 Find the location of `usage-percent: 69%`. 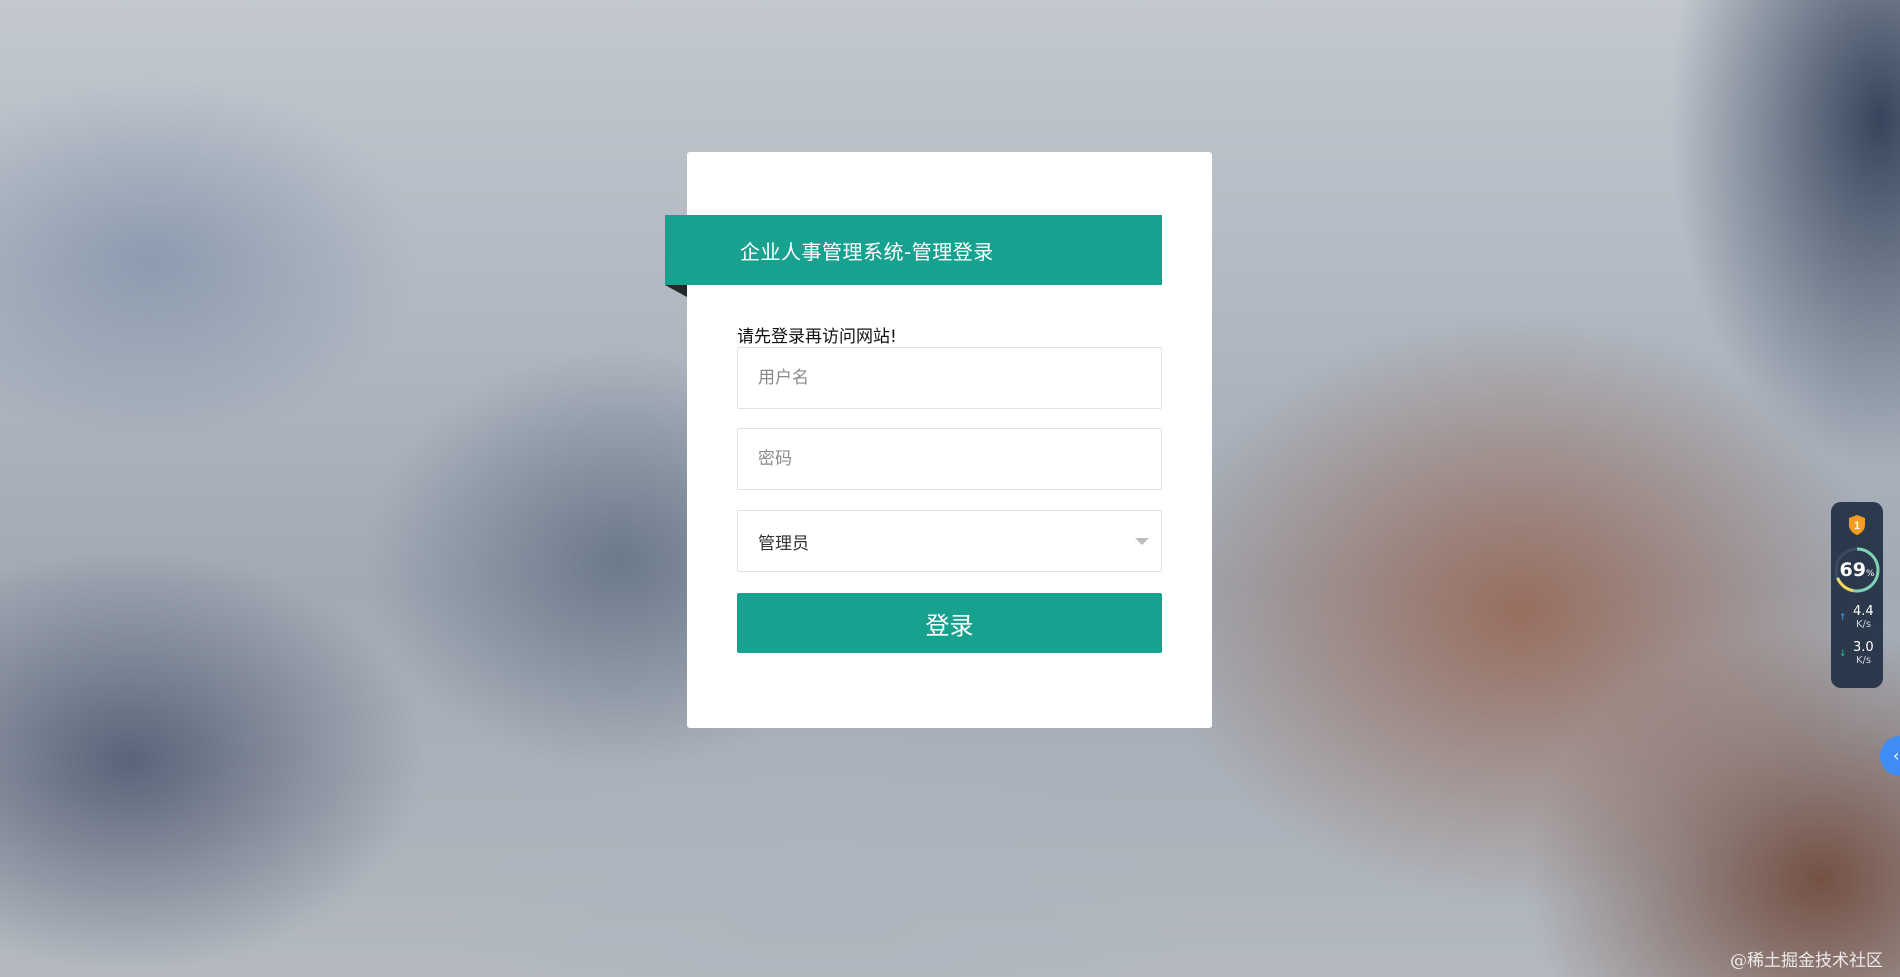

usage-percent: 69% is located at coordinates (1857, 572).